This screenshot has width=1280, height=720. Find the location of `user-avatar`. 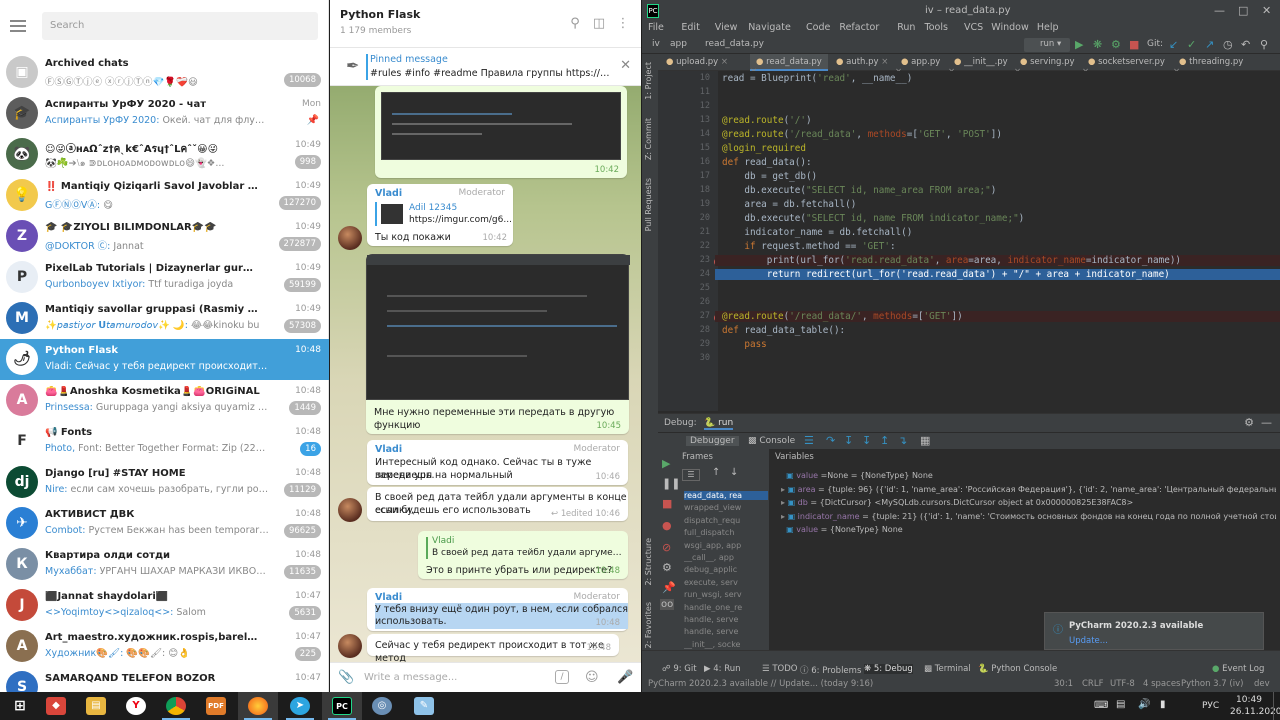

user-avatar is located at coordinates (350, 510).